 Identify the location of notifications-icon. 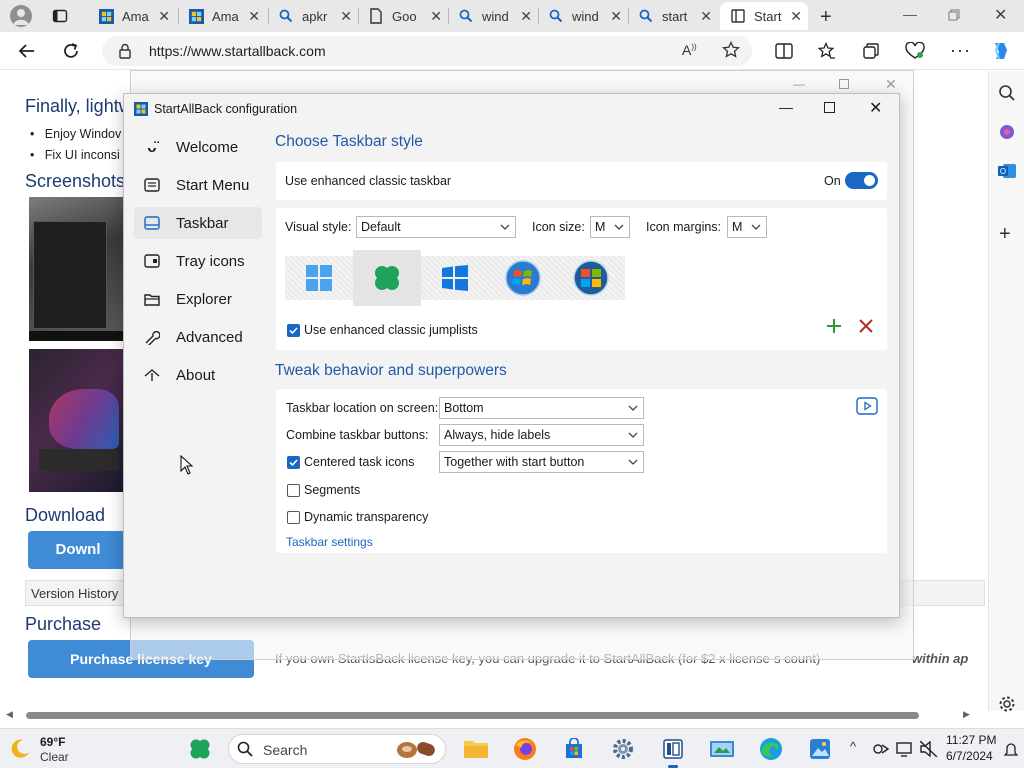
(1011, 749).